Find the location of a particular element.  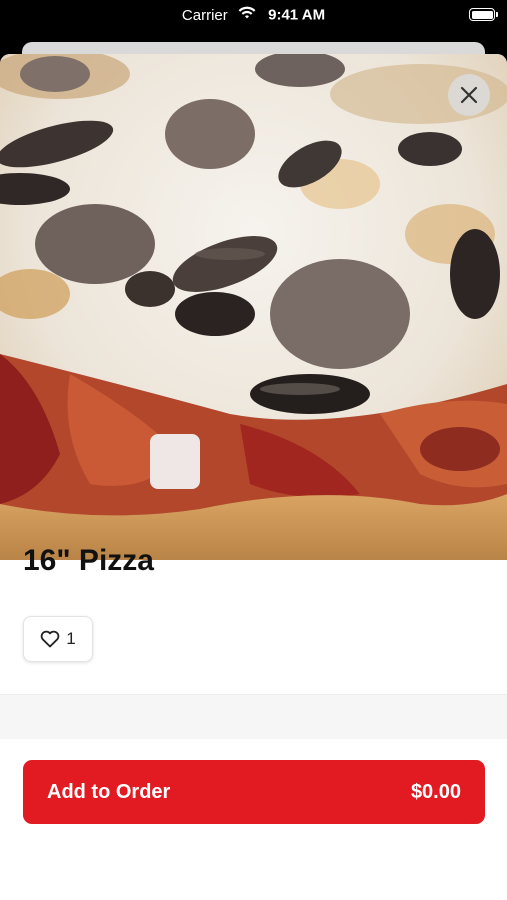

status-center: Carrier 9:41 AM is located at coordinates (253, 15).